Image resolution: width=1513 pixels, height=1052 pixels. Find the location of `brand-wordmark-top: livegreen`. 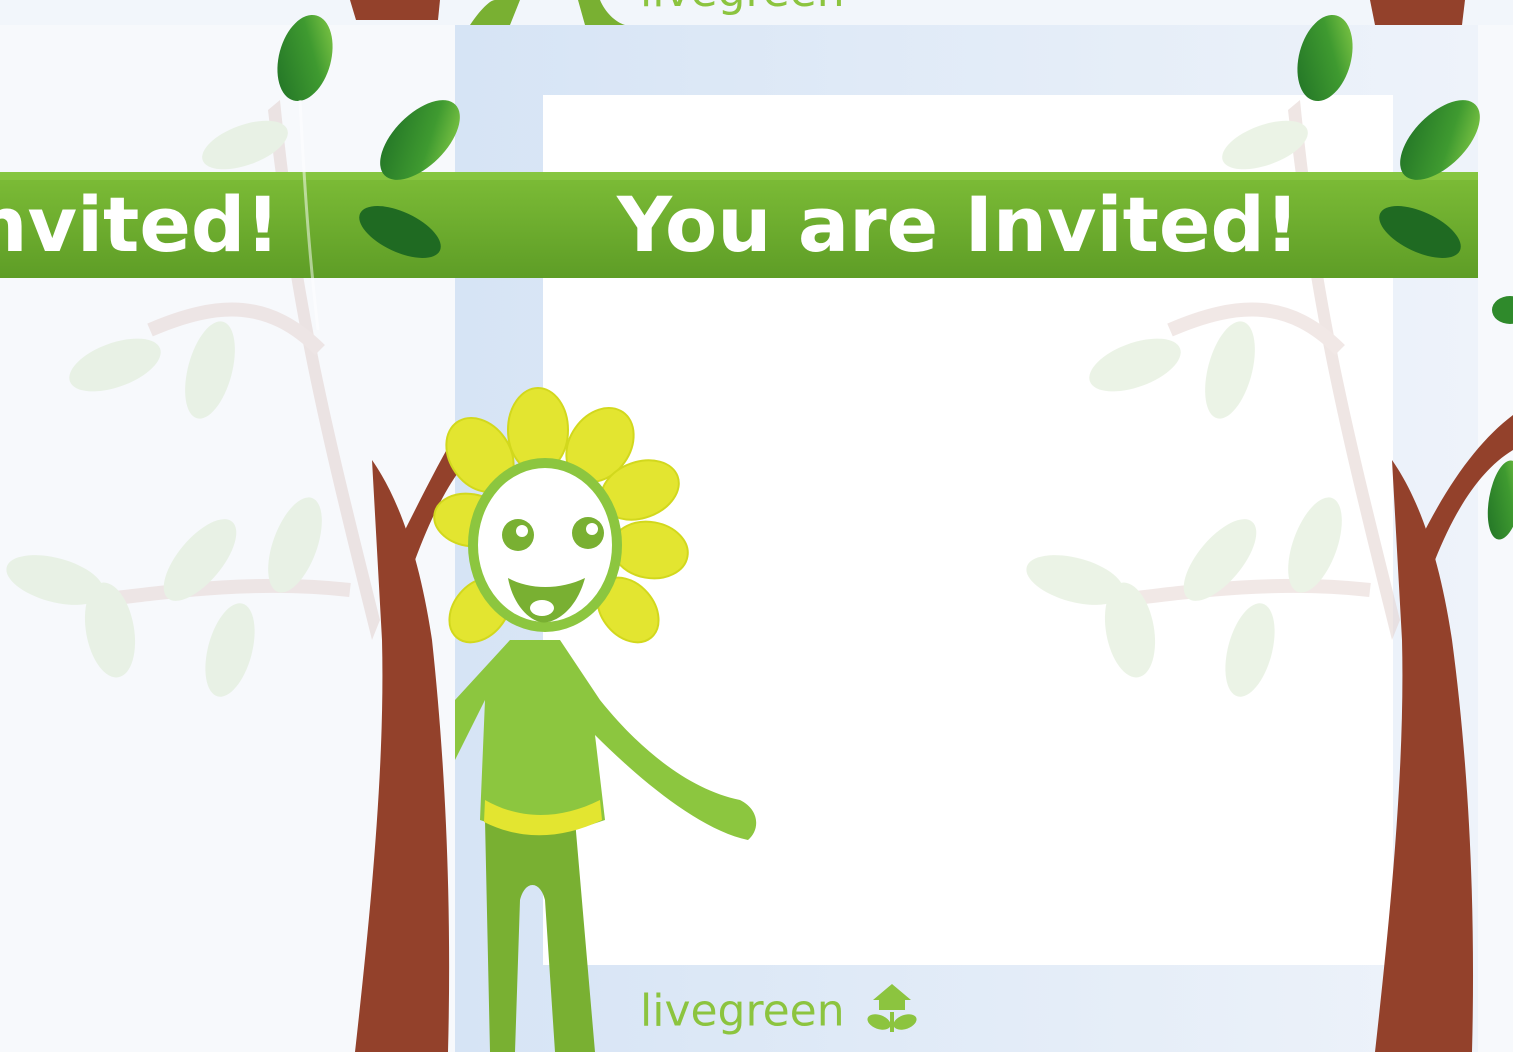

brand-wordmark-top: livegreen is located at coordinates (742, 8).